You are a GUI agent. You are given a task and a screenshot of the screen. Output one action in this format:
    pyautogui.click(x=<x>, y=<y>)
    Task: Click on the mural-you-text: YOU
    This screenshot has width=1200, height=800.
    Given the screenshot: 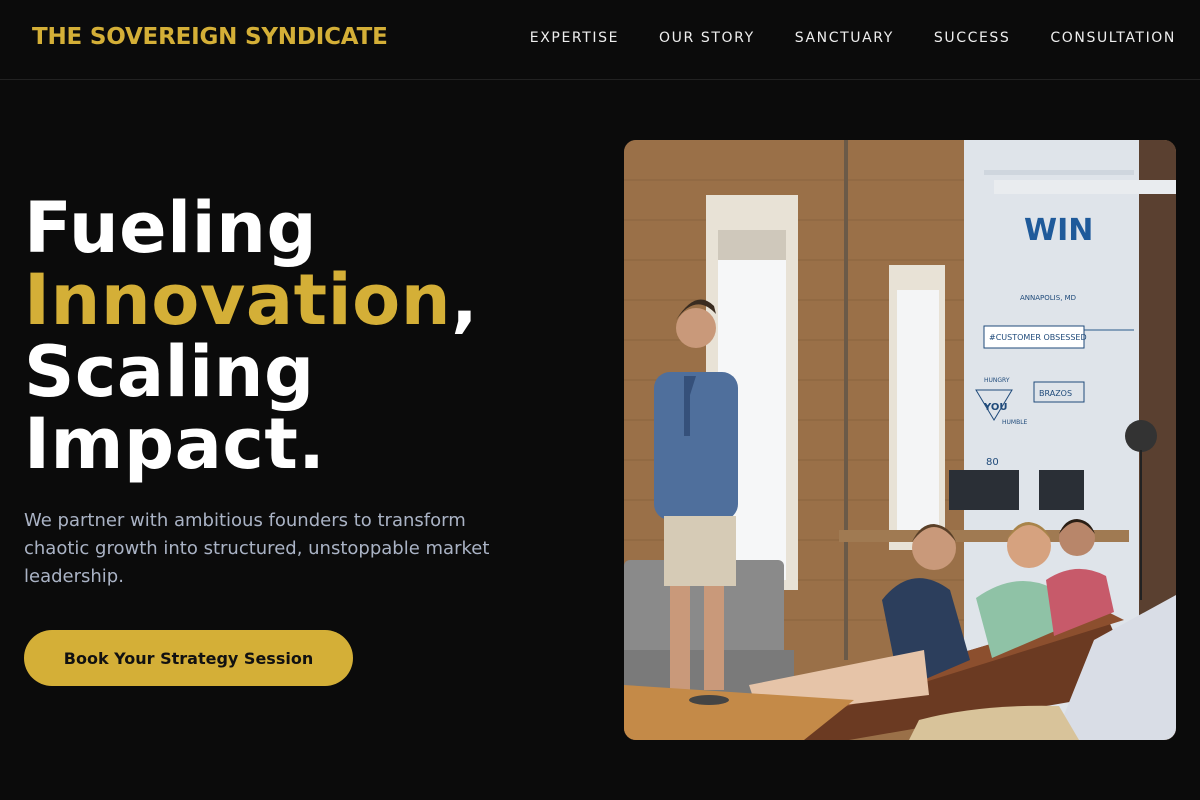 What is the action you would take?
    pyautogui.click(x=995, y=407)
    